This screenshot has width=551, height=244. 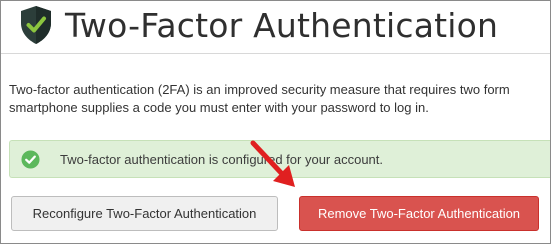 What do you see at coordinates (30, 159) in the screenshot?
I see `check-circle-icon` at bounding box center [30, 159].